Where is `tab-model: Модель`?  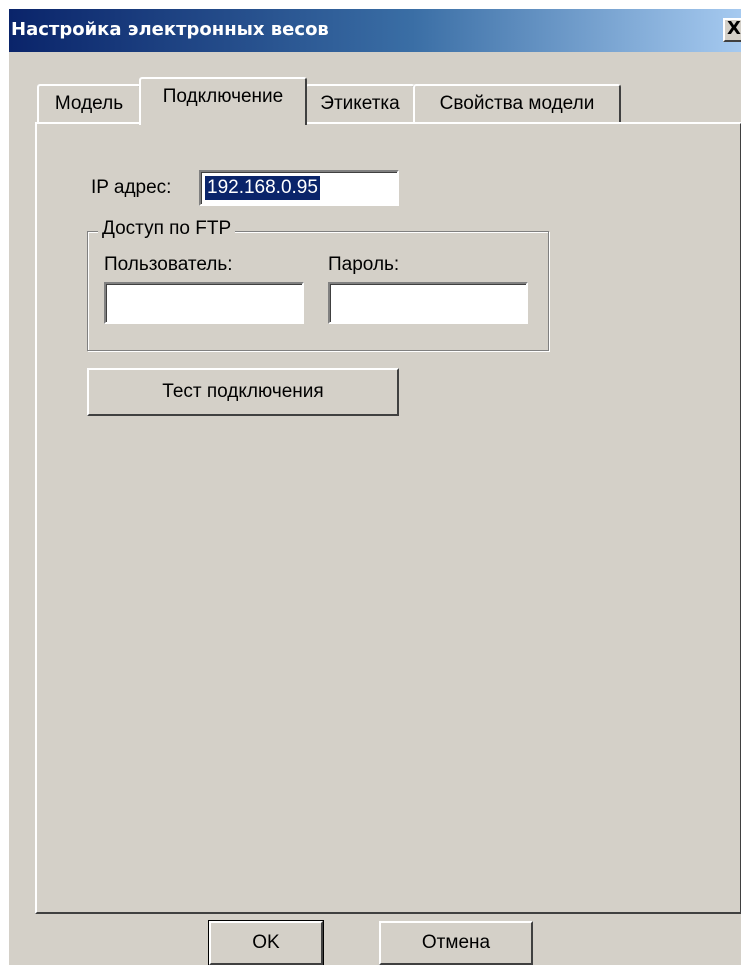 tab-model: Модель is located at coordinates (89, 103).